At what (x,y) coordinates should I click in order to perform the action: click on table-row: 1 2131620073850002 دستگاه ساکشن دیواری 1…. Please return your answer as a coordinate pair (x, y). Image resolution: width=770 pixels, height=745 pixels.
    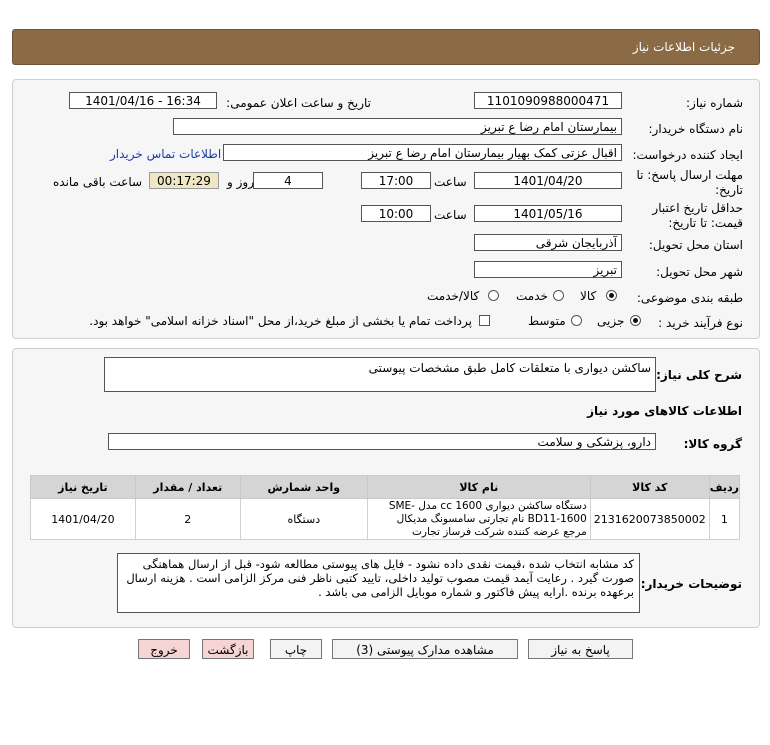
    Looking at the image, I should click on (385, 519).